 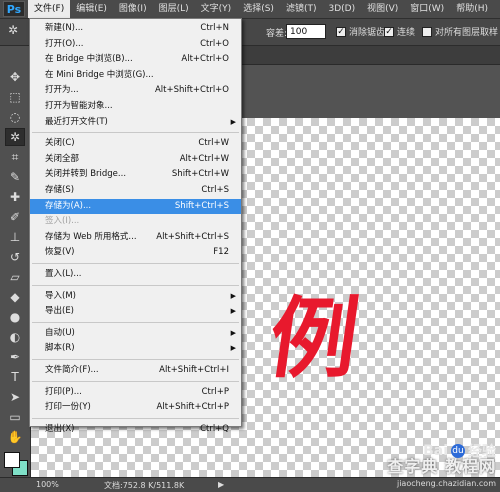 What do you see at coordinates (60, 295) in the screenshot?
I see `file-menu-item-label: 导入(M)` at bounding box center [60, 295].